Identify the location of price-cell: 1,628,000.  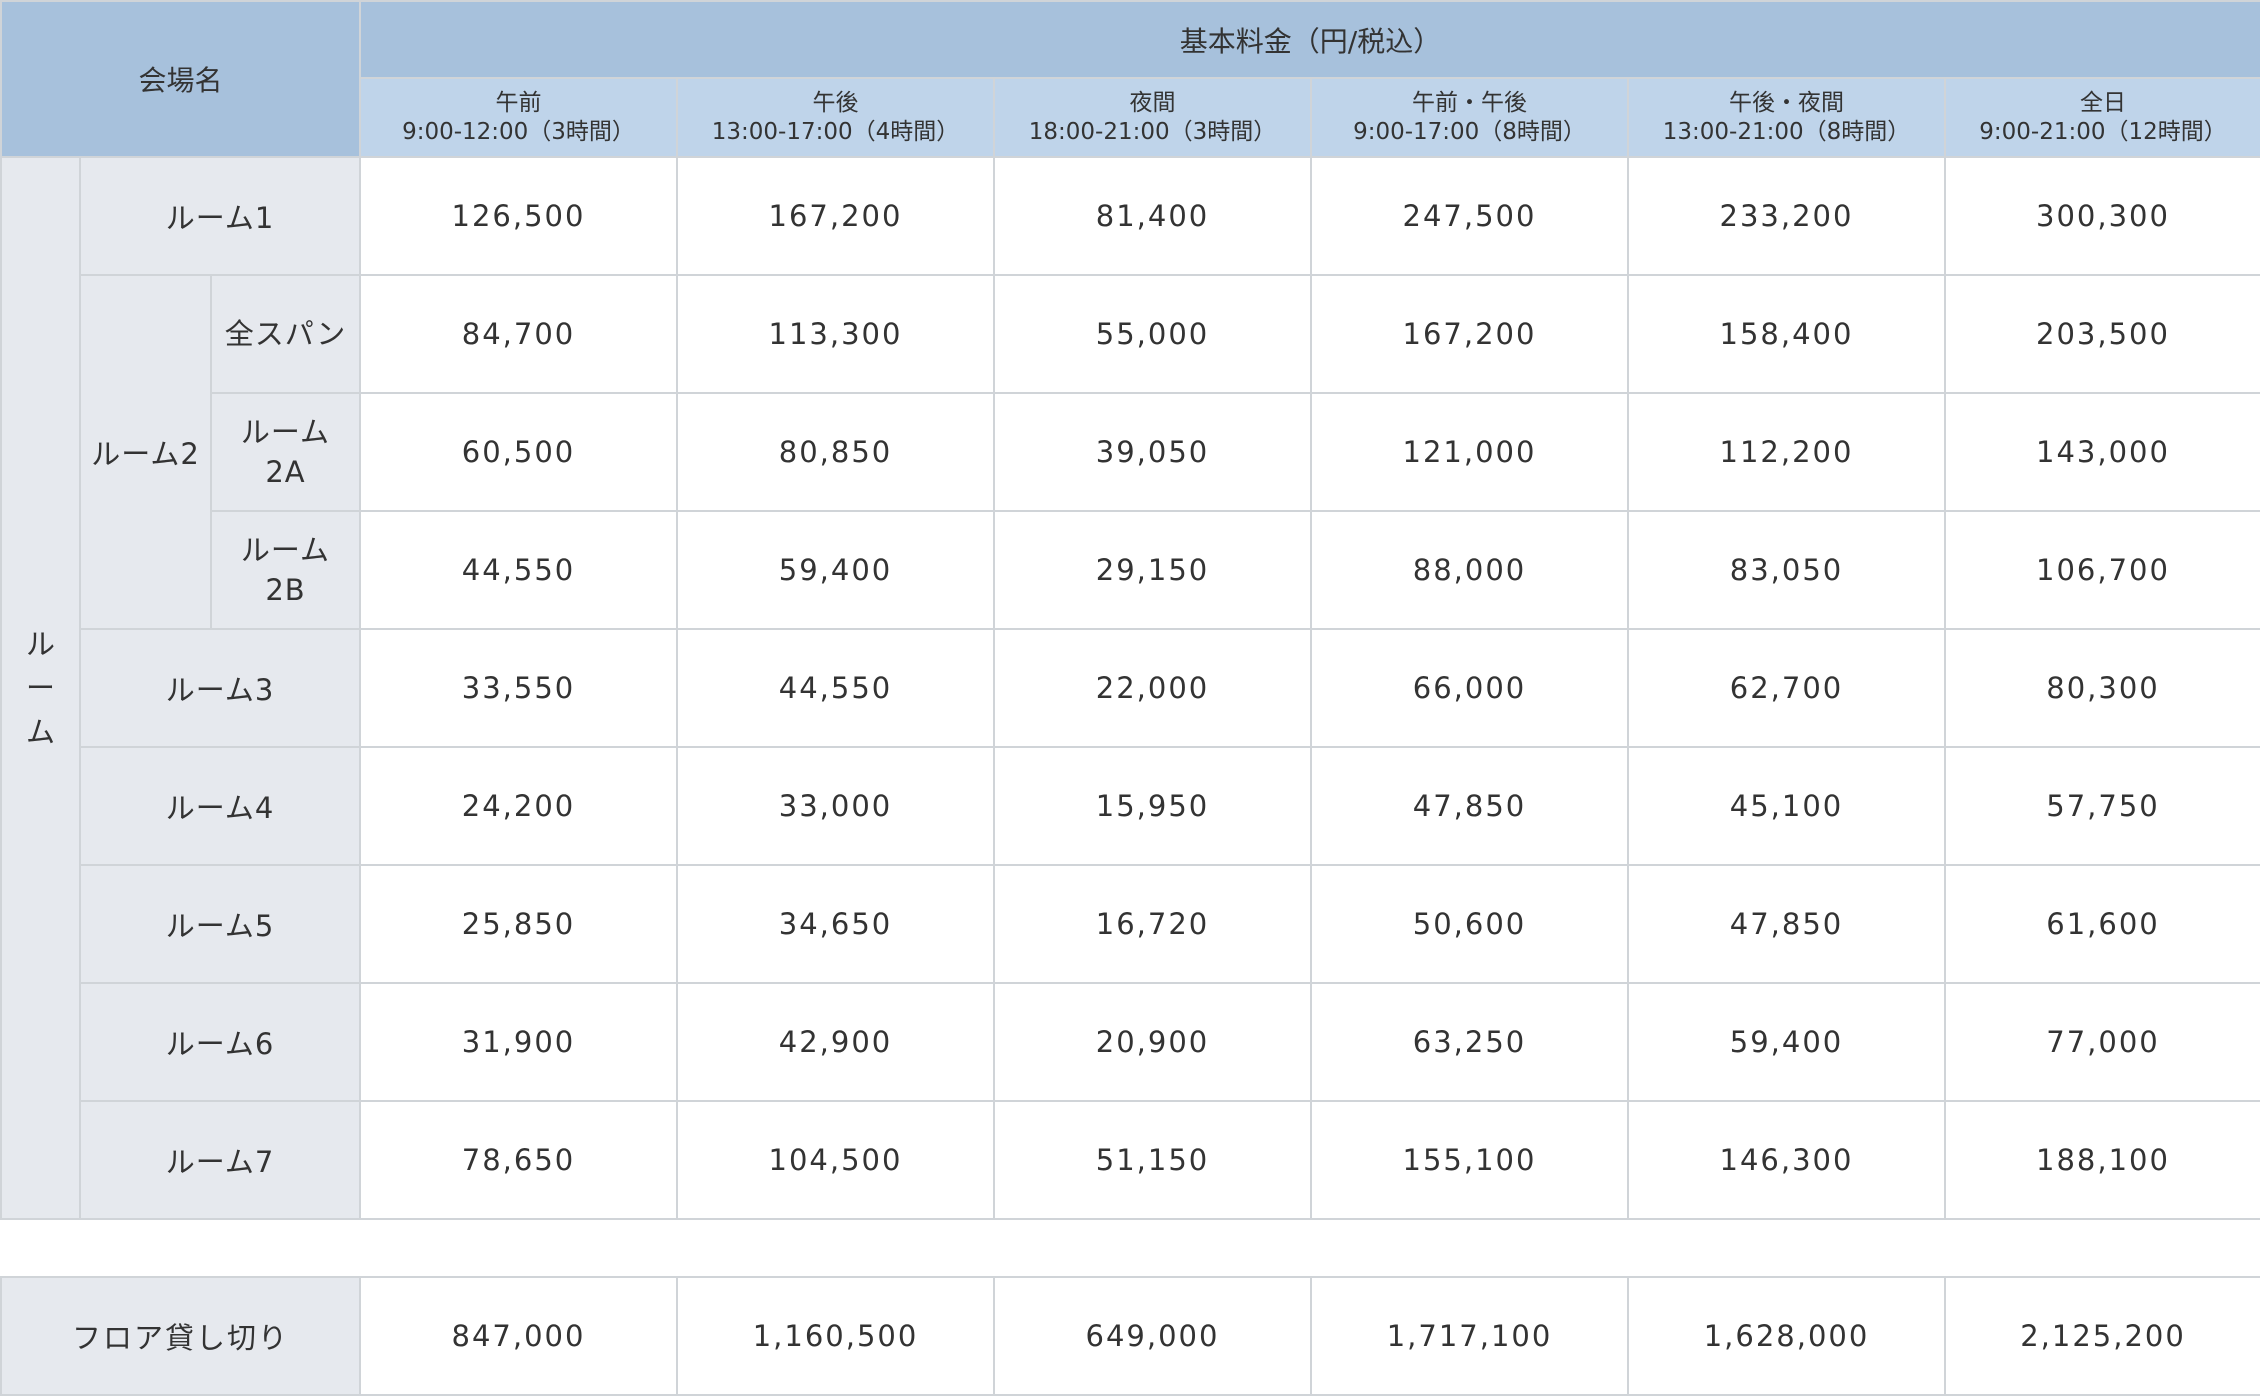
(1786, 1336).